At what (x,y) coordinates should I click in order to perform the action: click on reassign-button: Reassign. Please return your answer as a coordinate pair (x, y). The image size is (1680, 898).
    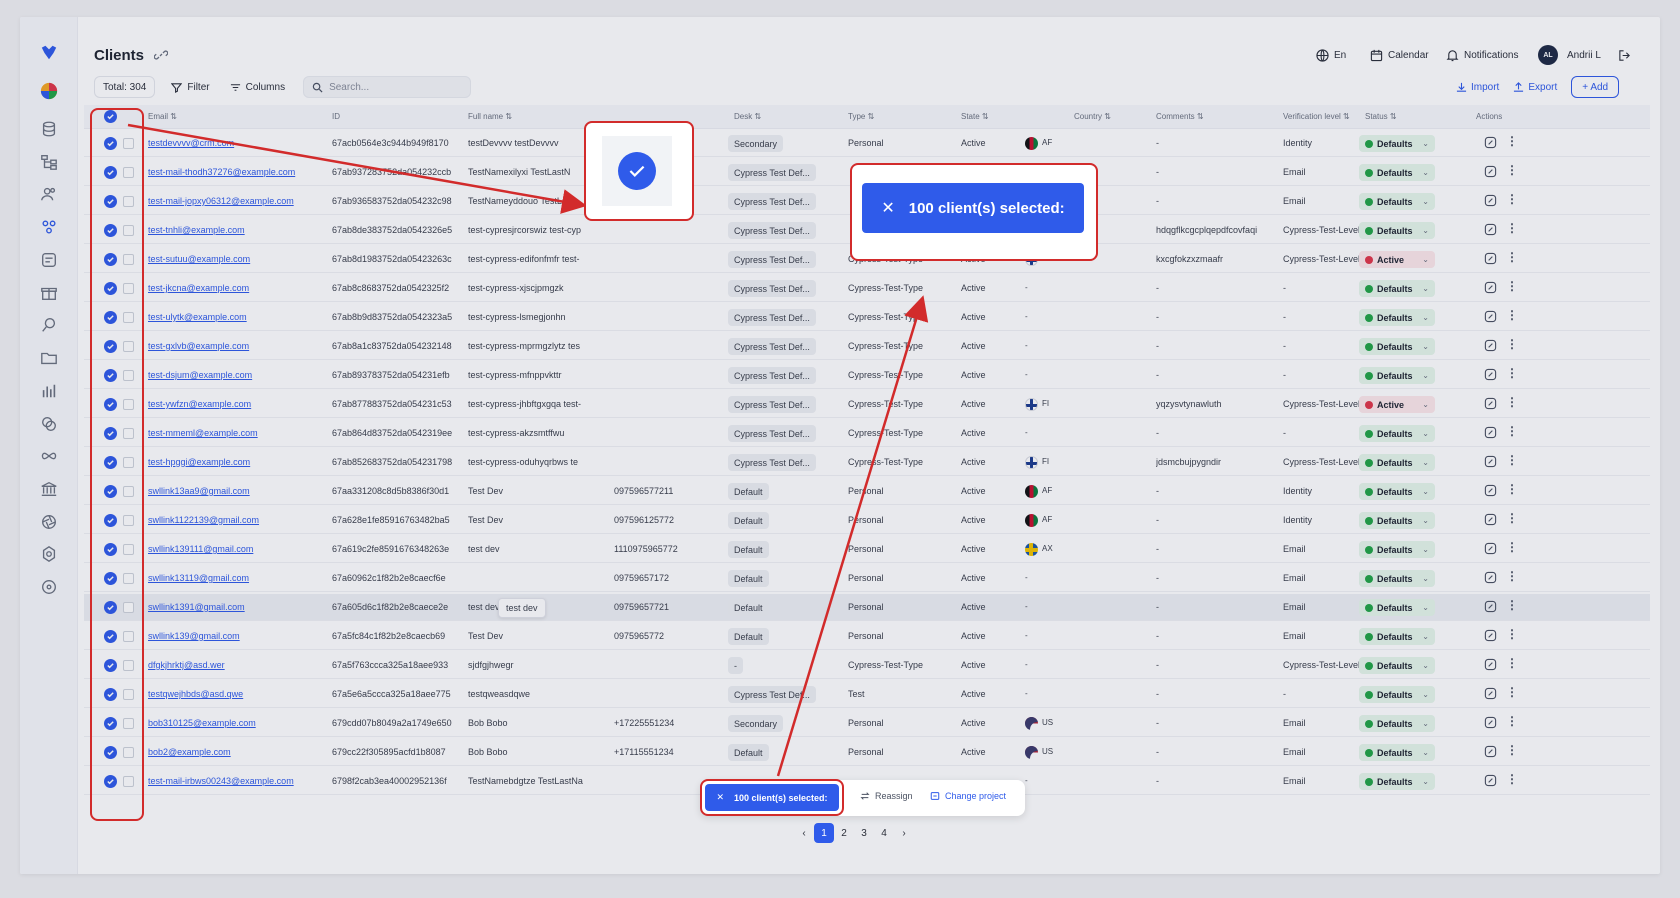
    Looking at the image, I should click on (886, 796).